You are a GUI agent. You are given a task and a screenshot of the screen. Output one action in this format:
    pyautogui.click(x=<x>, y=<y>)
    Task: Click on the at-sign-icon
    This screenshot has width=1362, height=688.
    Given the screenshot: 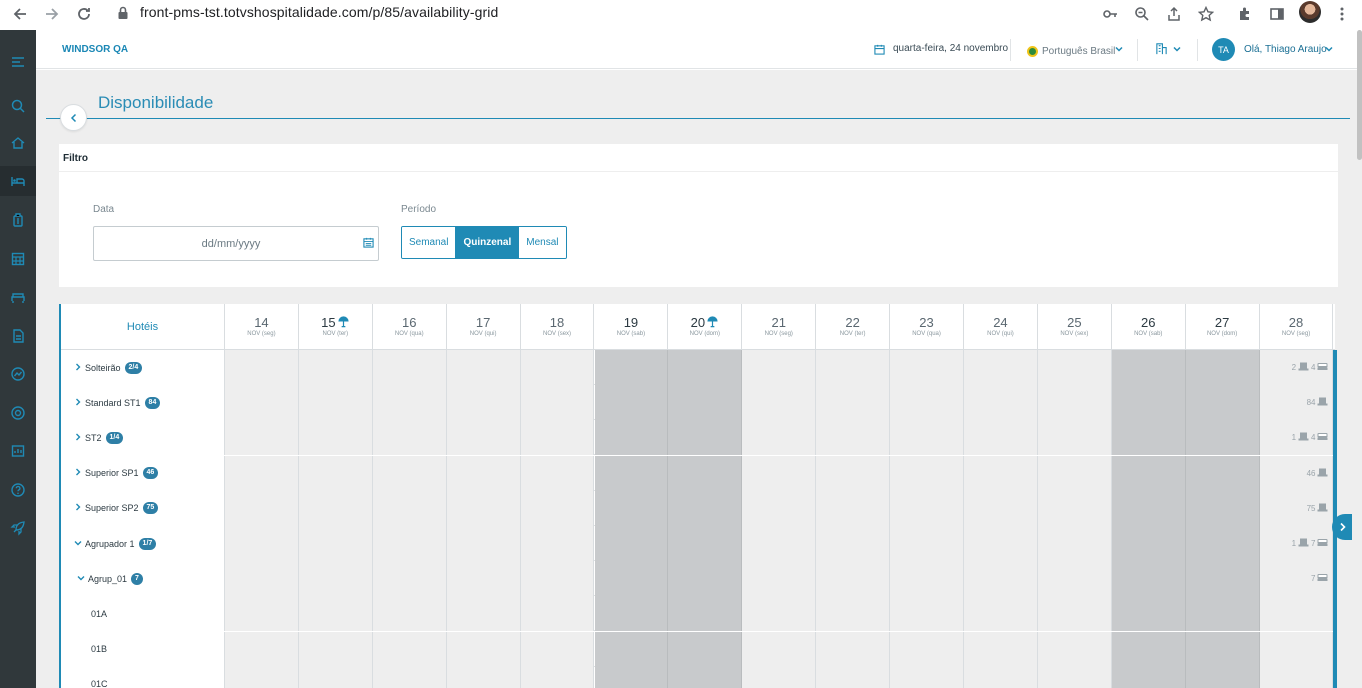 What is the action you would take?
    pyautogui.click(x=18, y=413)
    